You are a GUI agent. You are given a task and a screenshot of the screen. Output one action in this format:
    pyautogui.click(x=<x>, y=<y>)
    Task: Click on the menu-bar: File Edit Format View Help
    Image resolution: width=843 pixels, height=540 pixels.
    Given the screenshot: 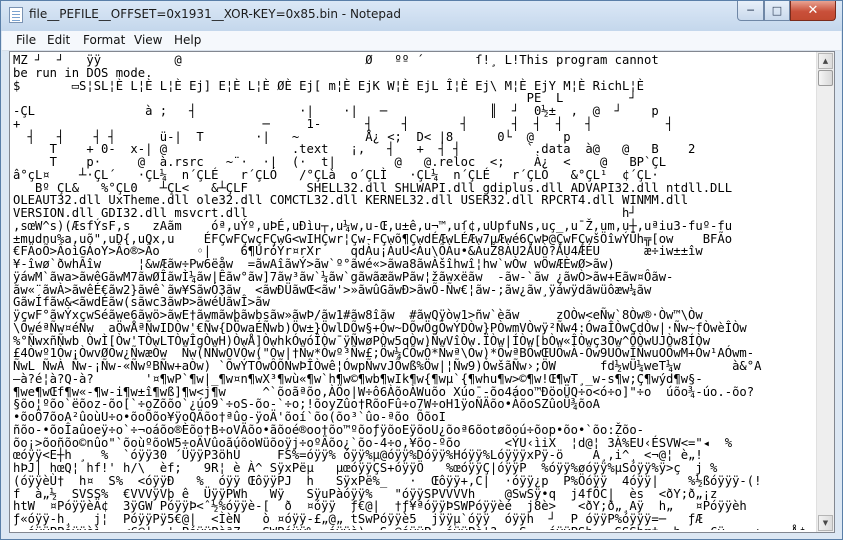 What is the action you would take?
    pyautogui.click(x=421, y=41)
    